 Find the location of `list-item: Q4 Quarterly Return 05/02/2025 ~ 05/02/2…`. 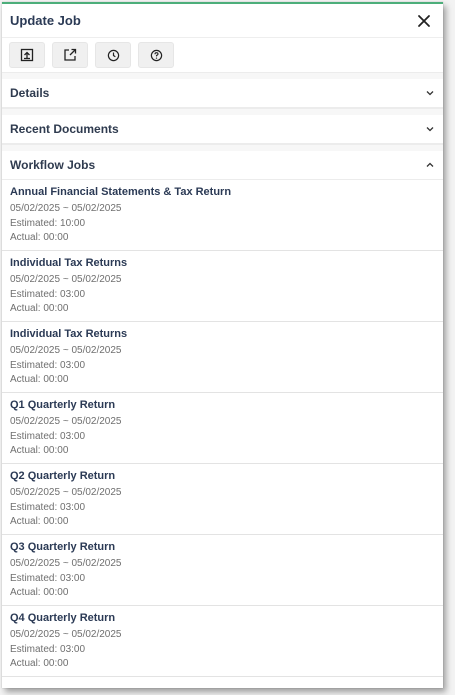

list-item: Q4 Quarterly Return 05/02/2025 ~ 05/02/2… is located at coordinates (222, 641).